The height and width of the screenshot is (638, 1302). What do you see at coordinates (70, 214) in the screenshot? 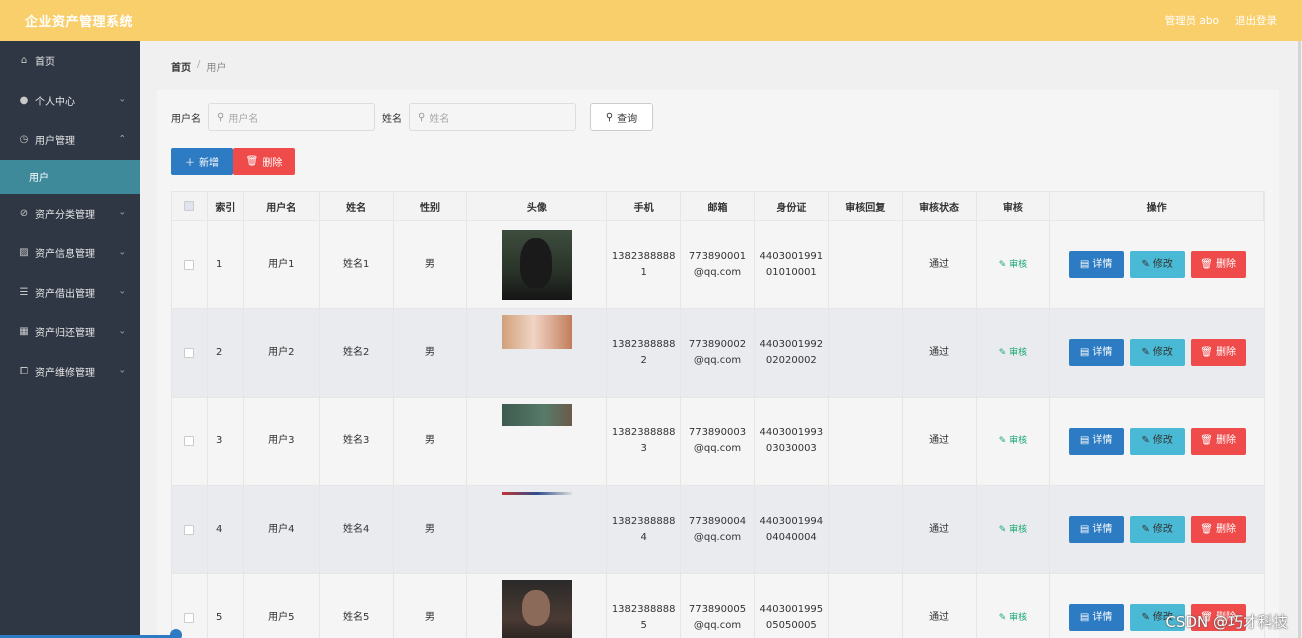
I see `sidebar-item-asset-category: ⊘ 资产分类管理 ⌄` at bounding box center [70, 214].